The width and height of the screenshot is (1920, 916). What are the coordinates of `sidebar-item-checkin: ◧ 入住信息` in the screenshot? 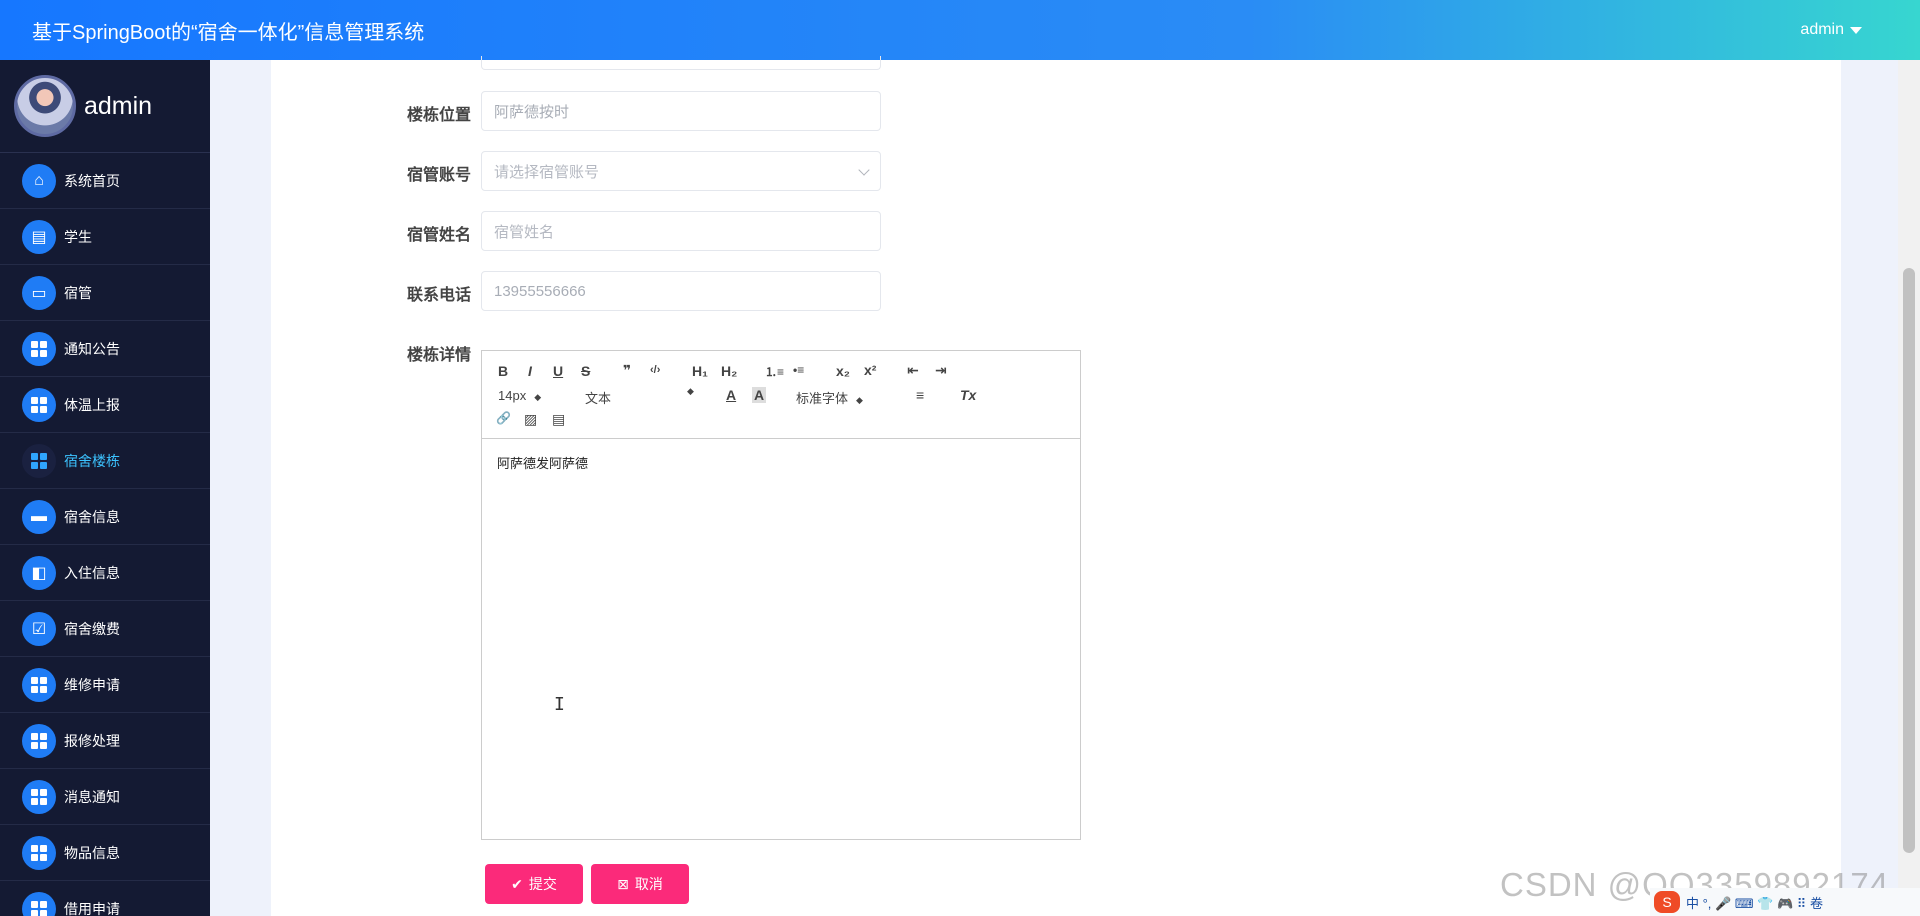 It's located at (105, 573).